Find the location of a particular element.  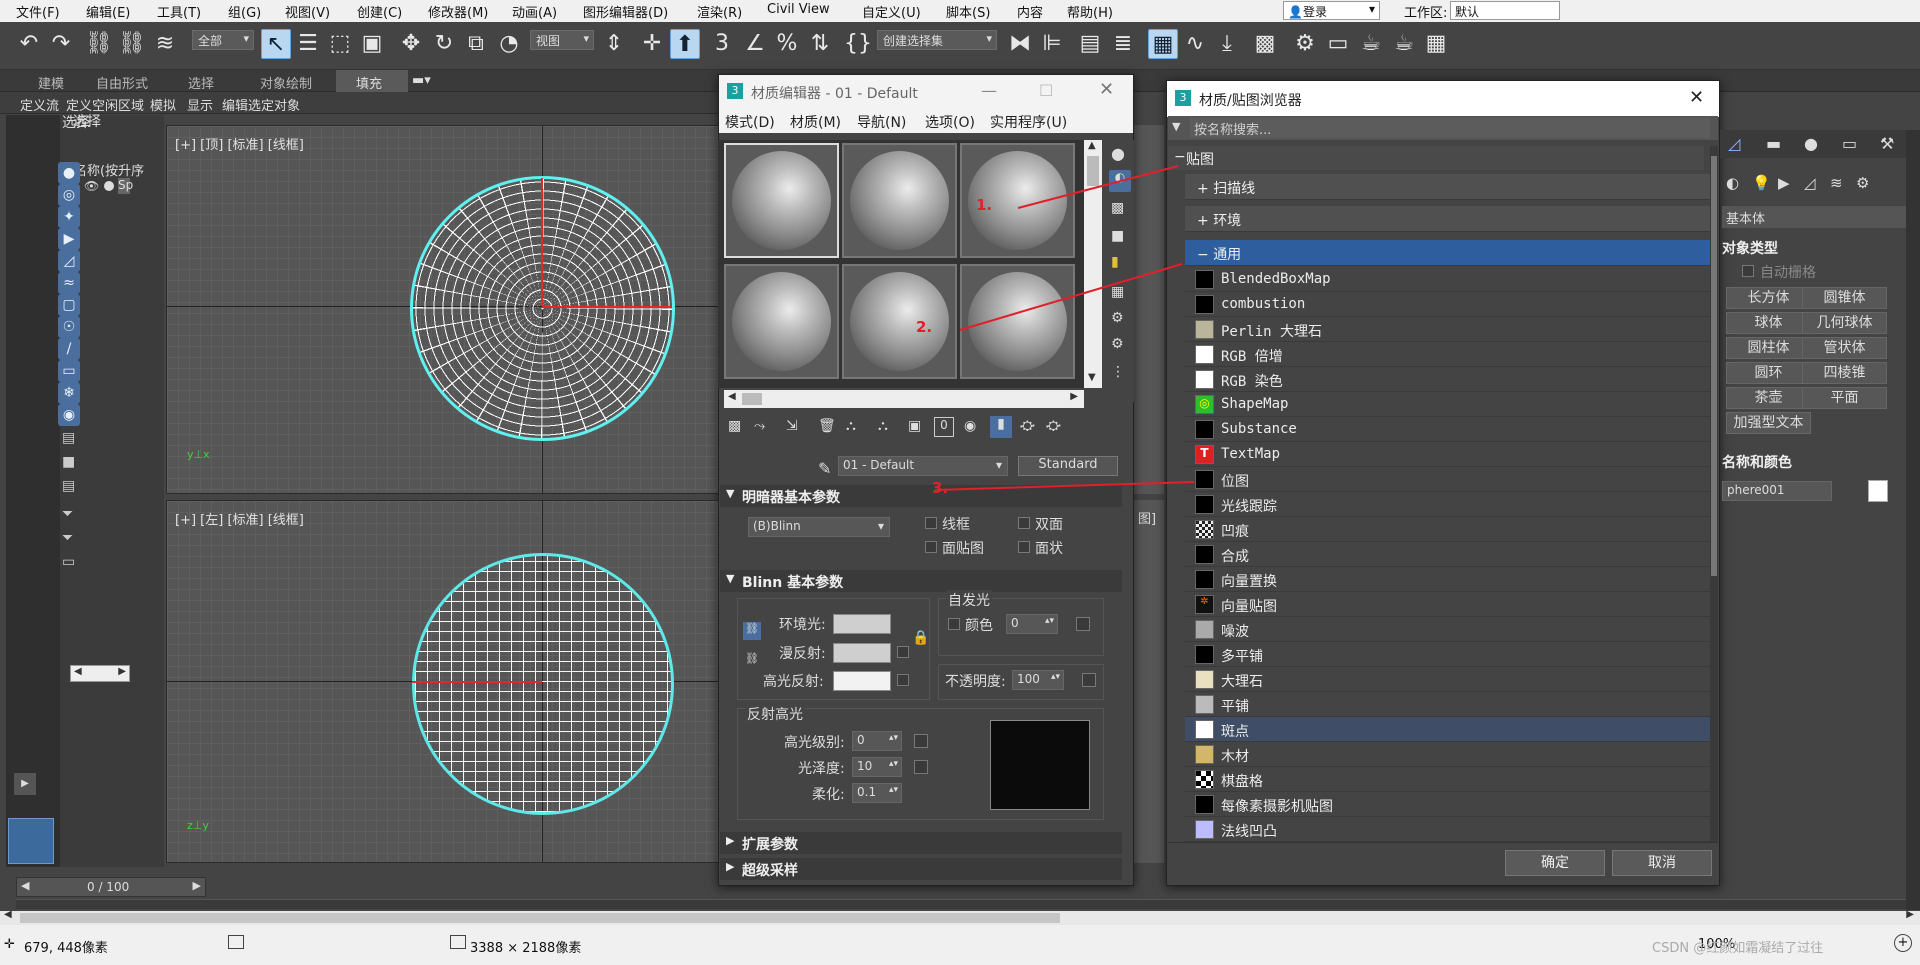

image-size-icon is located at coordinates (458, 942).